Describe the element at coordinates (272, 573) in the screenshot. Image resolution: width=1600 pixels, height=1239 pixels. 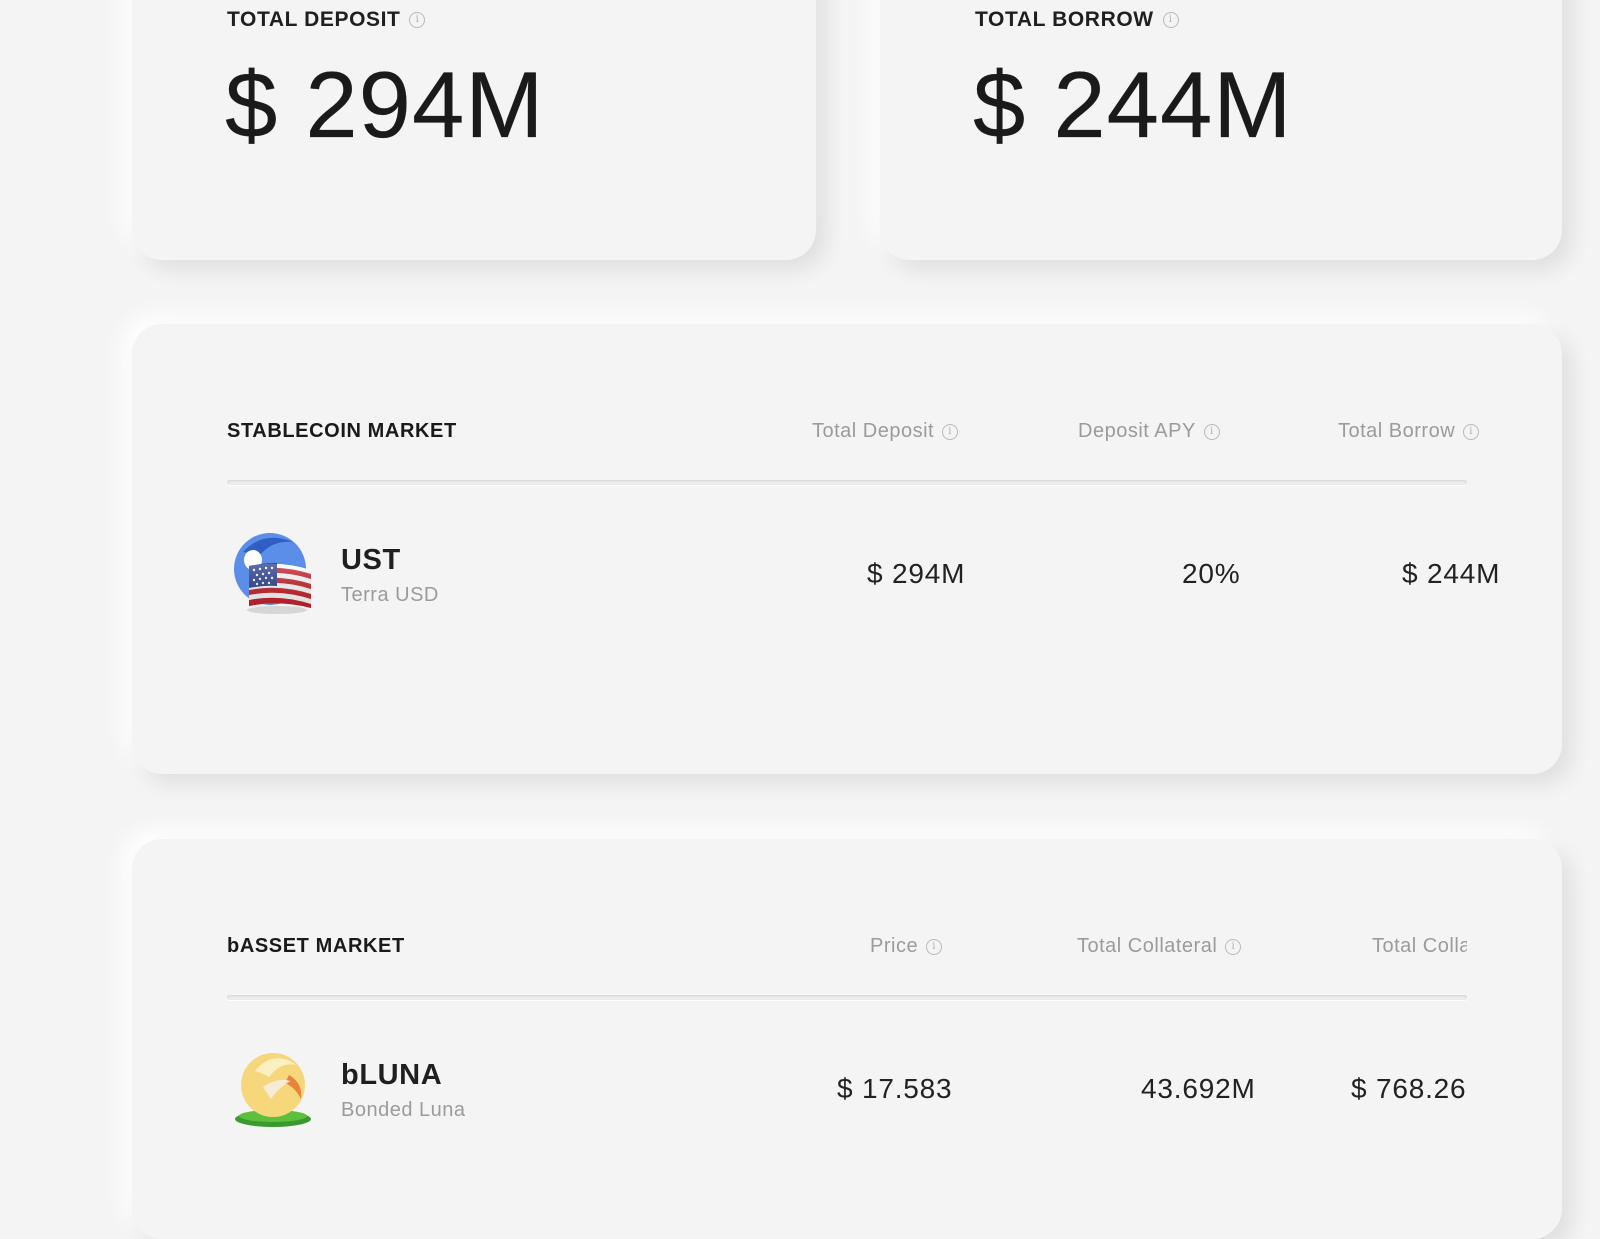
I see `ust-icon` at that location.